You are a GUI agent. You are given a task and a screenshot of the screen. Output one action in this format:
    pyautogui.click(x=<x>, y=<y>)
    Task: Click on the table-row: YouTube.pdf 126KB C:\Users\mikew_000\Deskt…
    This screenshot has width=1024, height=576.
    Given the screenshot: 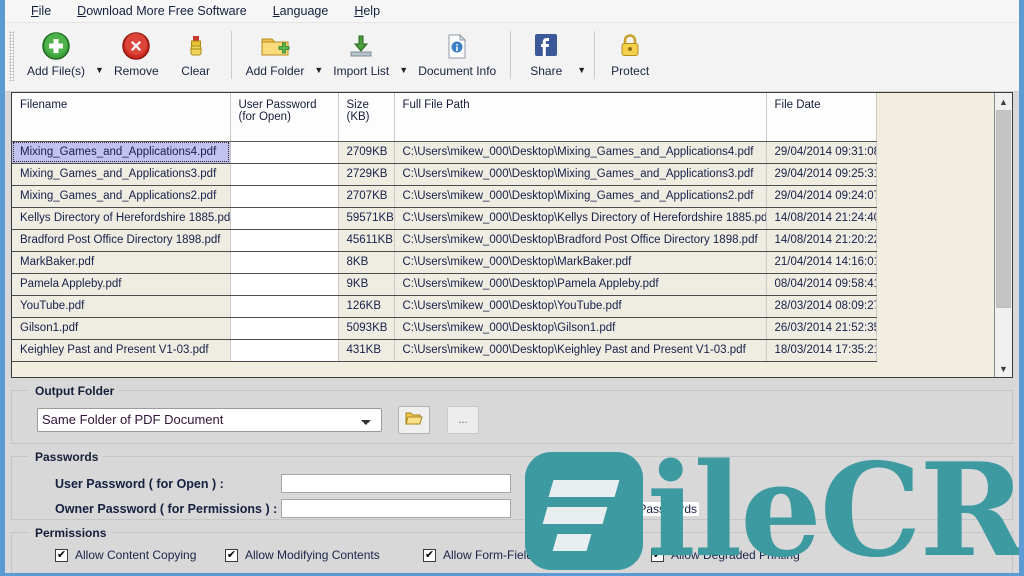 What is the action you would take?
    pyautogui.click(x=444, y=306)
    